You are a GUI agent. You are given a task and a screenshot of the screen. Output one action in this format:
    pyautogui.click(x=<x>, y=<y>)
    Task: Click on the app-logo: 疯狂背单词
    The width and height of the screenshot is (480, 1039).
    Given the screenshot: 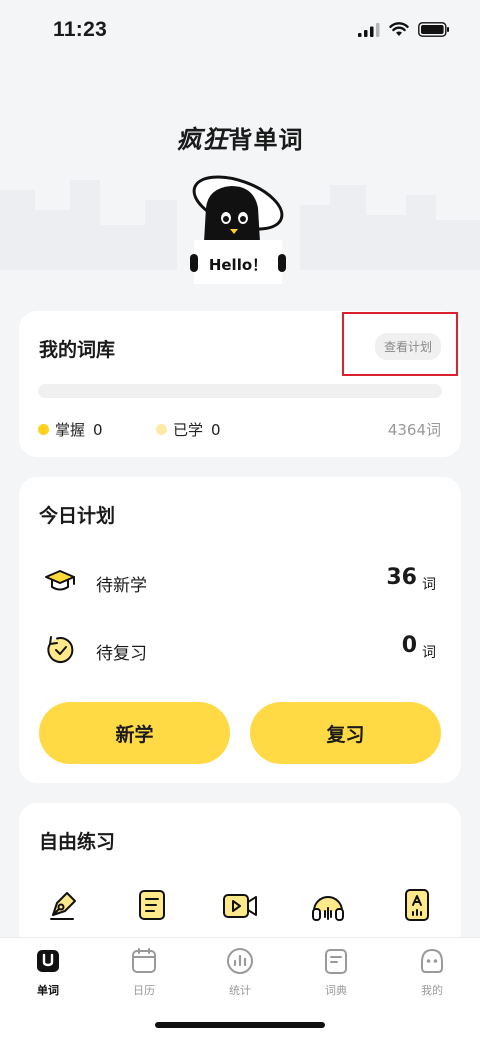 What is the action you would take?
    pyautogui.click(x=240, y=138)
    